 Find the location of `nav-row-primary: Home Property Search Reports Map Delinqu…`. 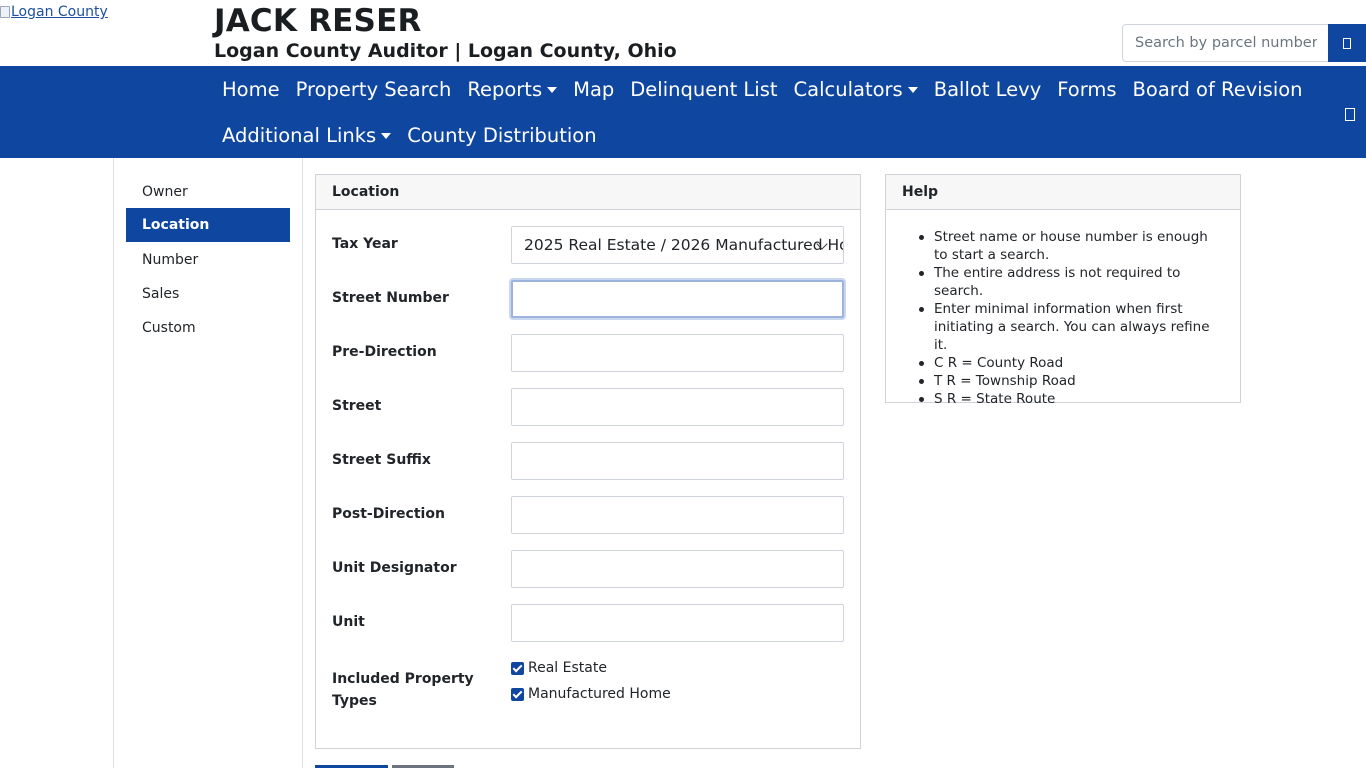

nav-row-primary: Home Property Search Reports Map Delinqu… is located at coordinates (770, 90).